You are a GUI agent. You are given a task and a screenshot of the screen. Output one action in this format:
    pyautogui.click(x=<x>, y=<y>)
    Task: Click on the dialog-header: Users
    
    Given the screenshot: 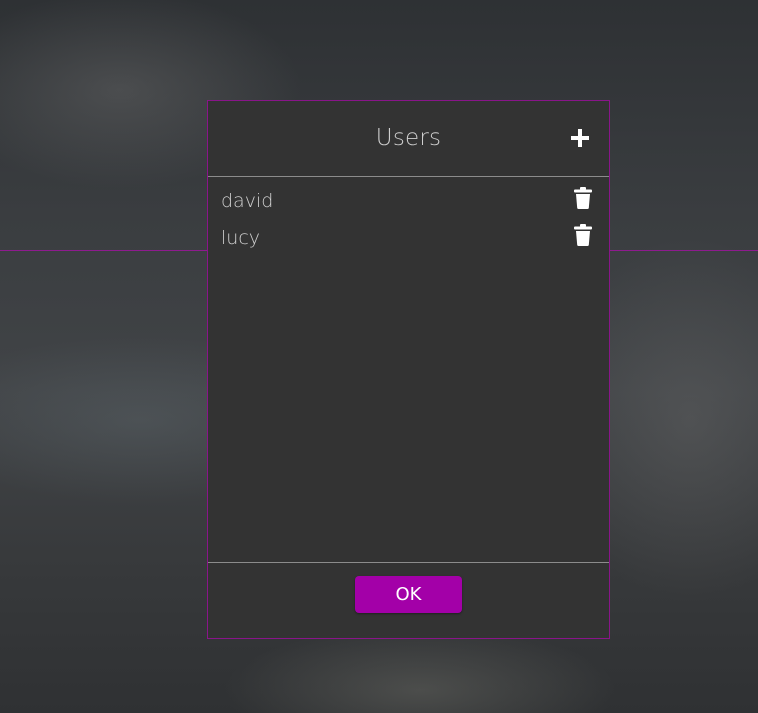 What is the action you would take?
    pyautogui.click(x=408, y=139)
    